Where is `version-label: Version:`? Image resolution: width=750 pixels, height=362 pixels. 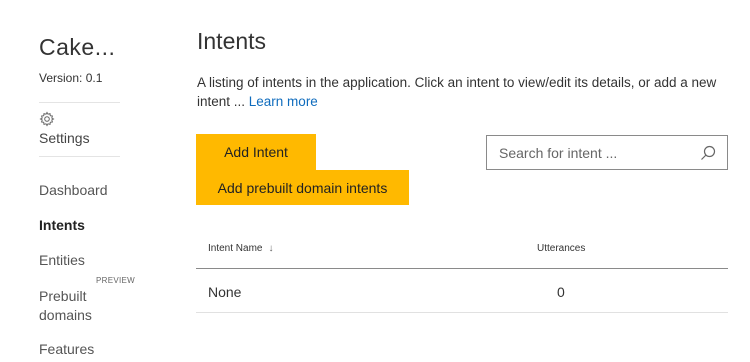 version-label: Version: is located at coordinates (61, 78).